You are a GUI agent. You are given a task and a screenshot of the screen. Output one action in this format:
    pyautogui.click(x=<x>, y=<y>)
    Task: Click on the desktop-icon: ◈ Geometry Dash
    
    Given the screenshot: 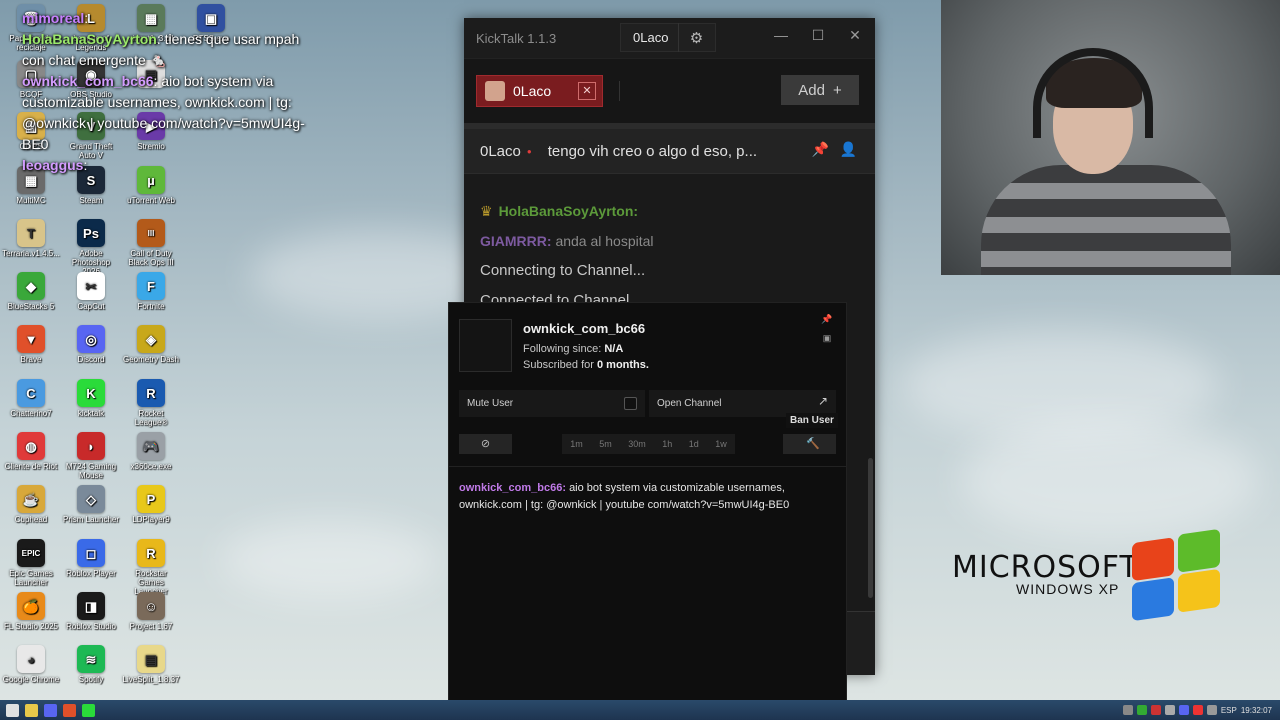 What is the action you would take?
    pyautogui.click(x=151, y=344)
    